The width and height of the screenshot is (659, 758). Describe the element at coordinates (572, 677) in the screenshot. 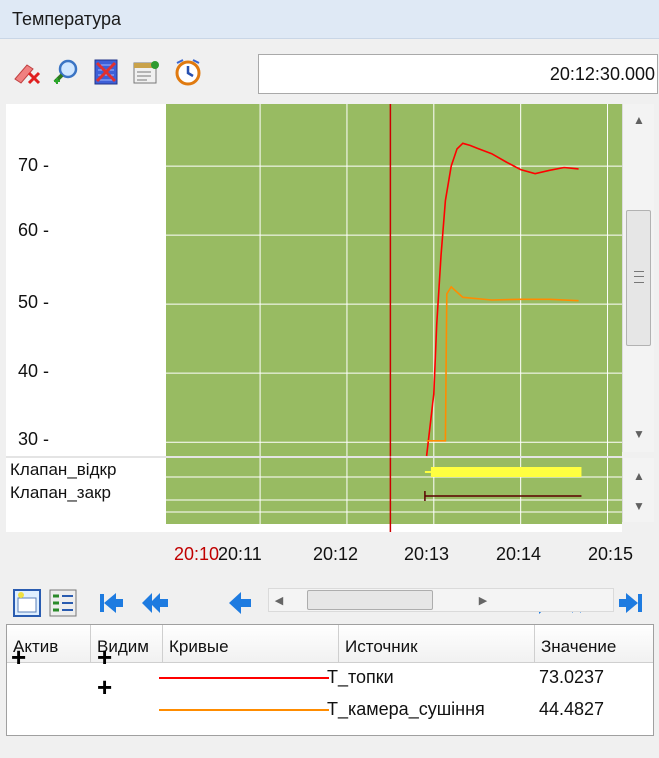

I see `row-value: 73.0237` at that location.